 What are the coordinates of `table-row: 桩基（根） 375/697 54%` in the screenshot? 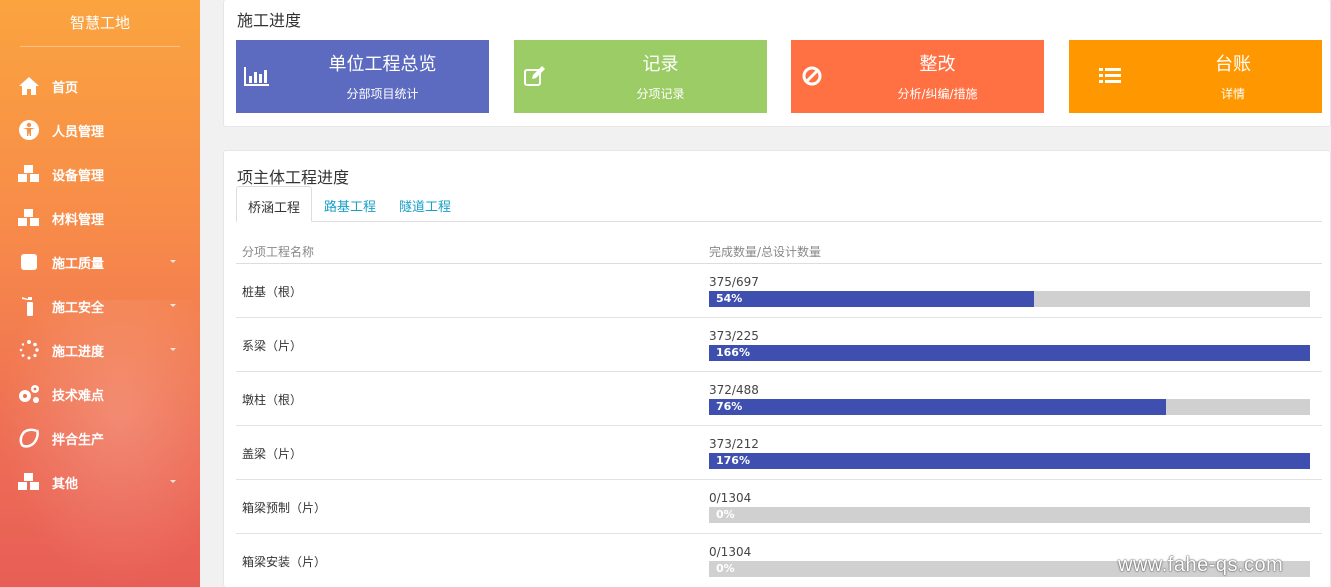 It's located at (779, 291).